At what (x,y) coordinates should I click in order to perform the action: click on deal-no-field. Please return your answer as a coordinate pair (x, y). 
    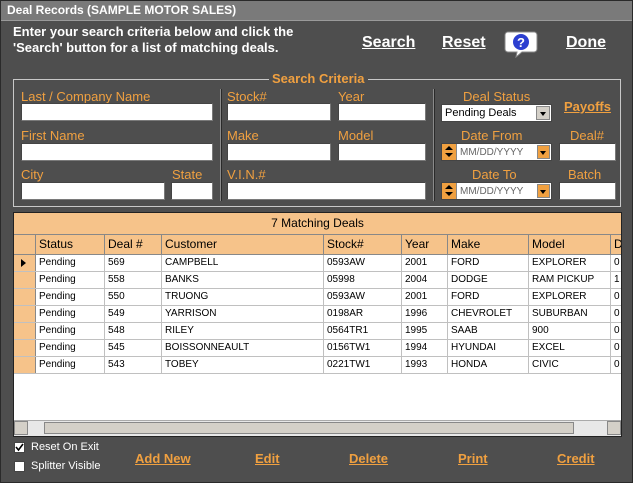
    Looking at the image, I should click on (587, 152).